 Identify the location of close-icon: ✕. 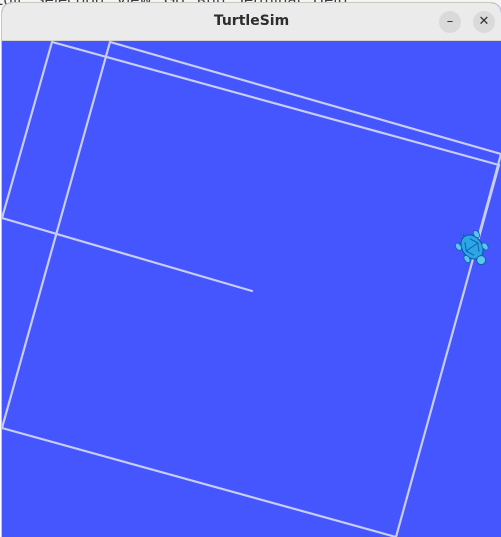
(484, 21).